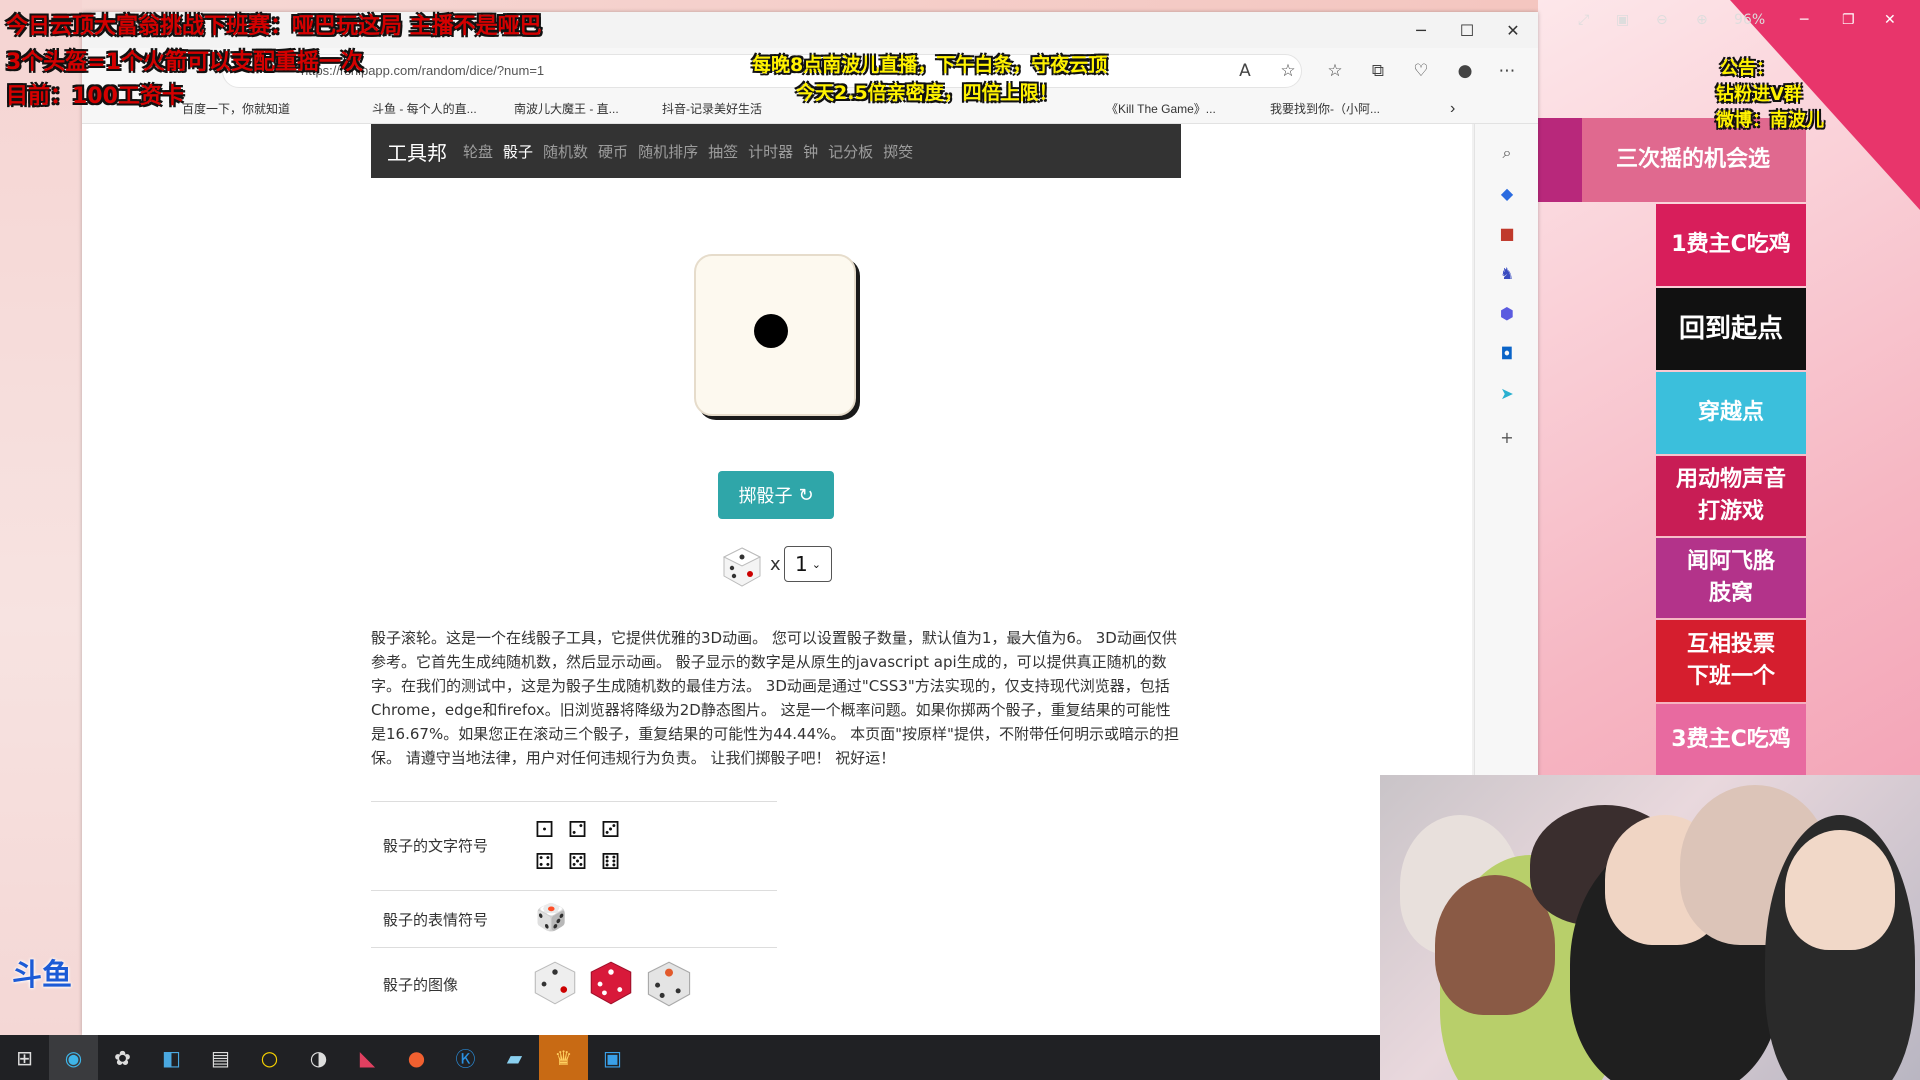  Describe the element at coordinates (1583, 20) in the screenshot. I see `fullscreen-icon: ⤢` at that location.